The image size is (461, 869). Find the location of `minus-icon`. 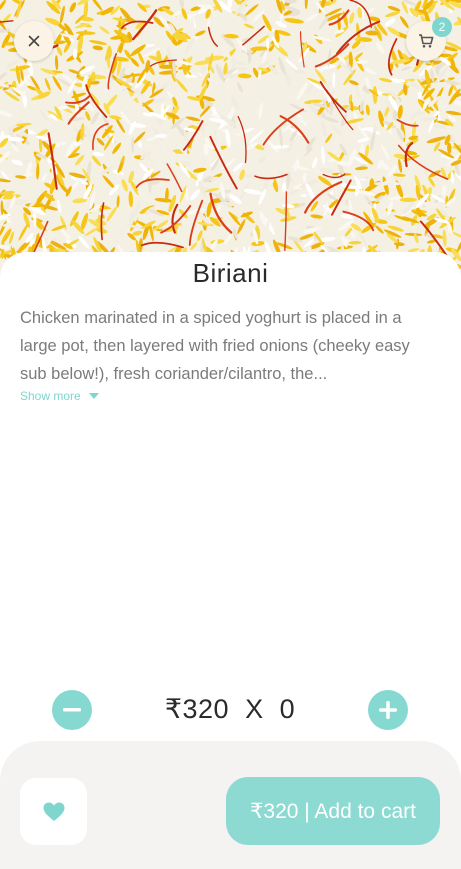

minus-icon is located at coordinates (72, 710).